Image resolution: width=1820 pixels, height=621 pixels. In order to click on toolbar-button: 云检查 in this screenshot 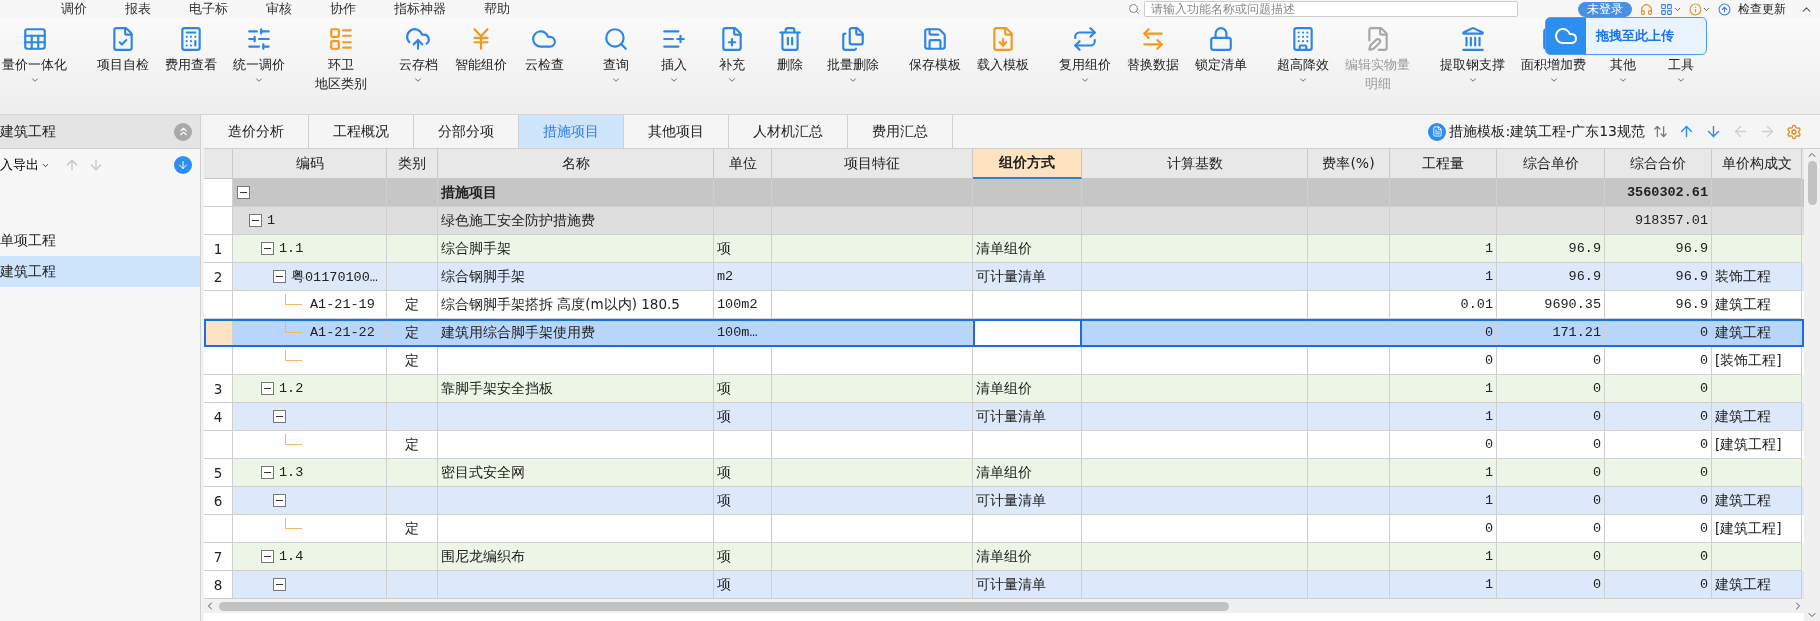, I will do `click(544, 54)`.